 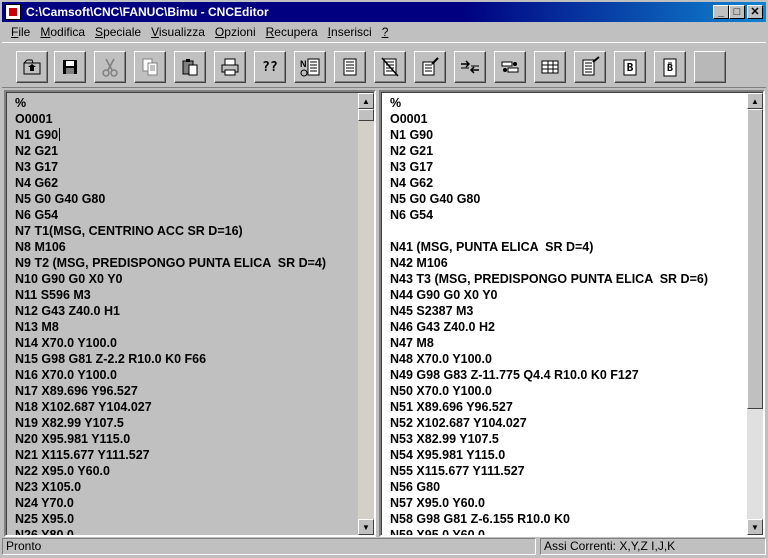 What do you see at coordinates (442, 327) in the screenshot?
I see `code-line: N46 G43 Z40.0 H2` at bounding box center [442, 327].